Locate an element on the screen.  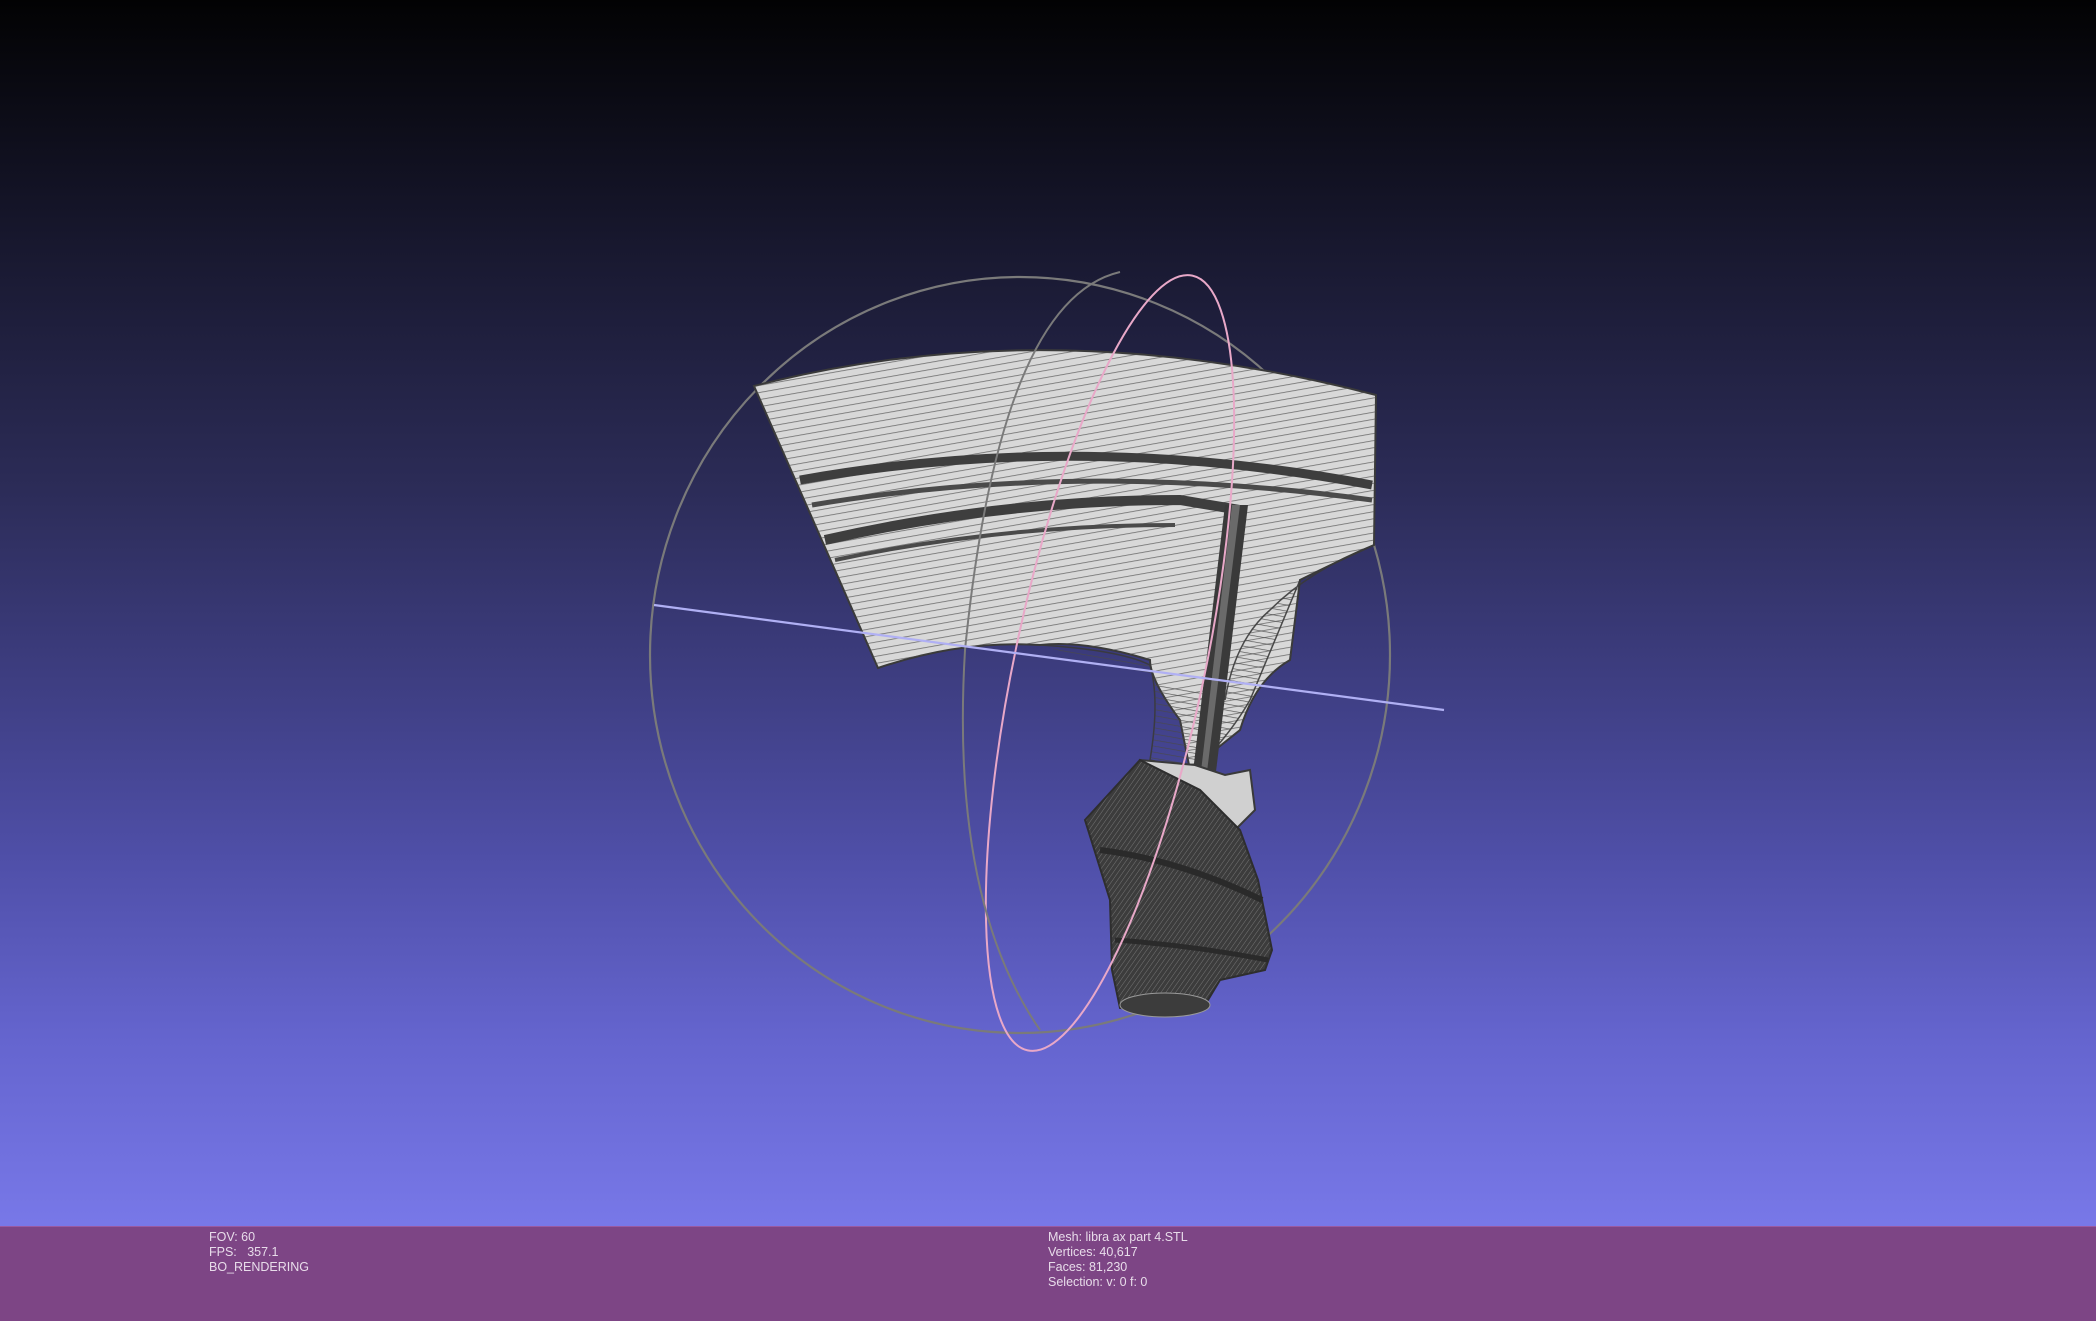
mesh-name-label: Mesh: libra ax part 4.STL is located at coordinates (1118, 1237).